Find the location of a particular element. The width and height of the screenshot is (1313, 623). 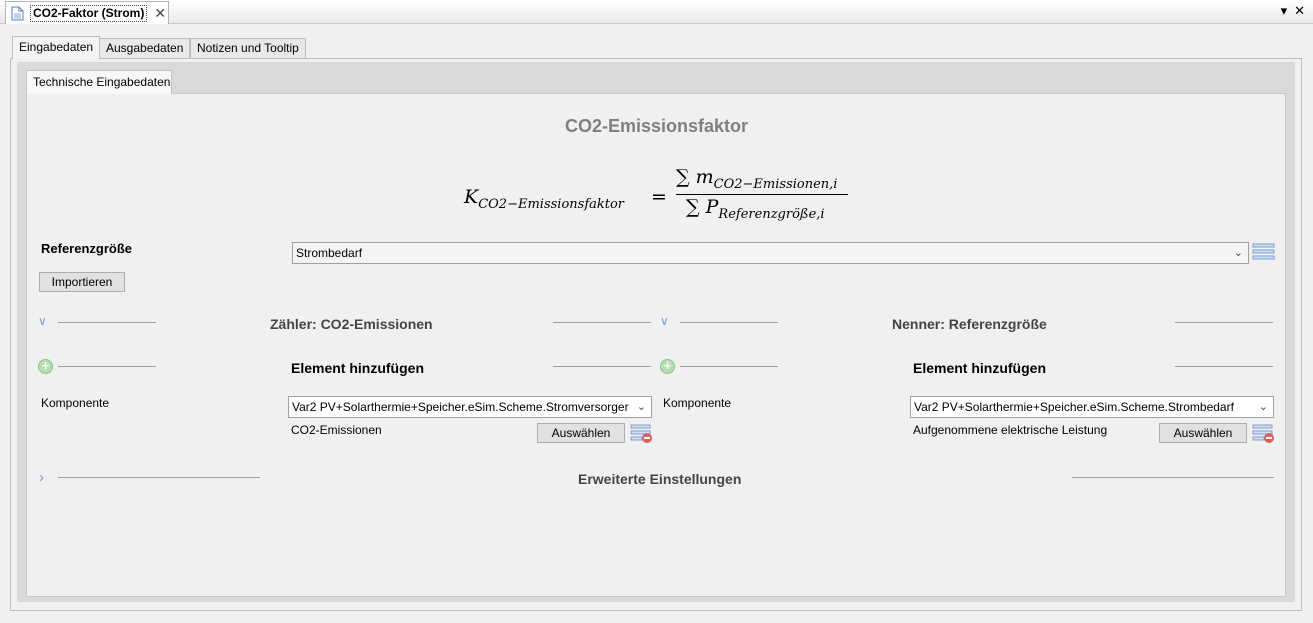

counter-variable-label: CO2-Emissionen is located at coordinates (336, 430).